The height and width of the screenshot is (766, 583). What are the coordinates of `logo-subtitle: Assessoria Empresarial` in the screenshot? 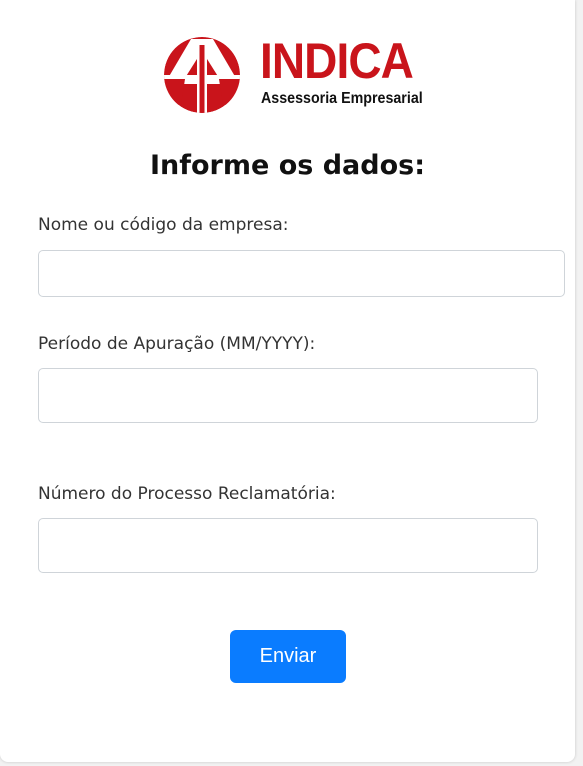 It's located at (342, 98).